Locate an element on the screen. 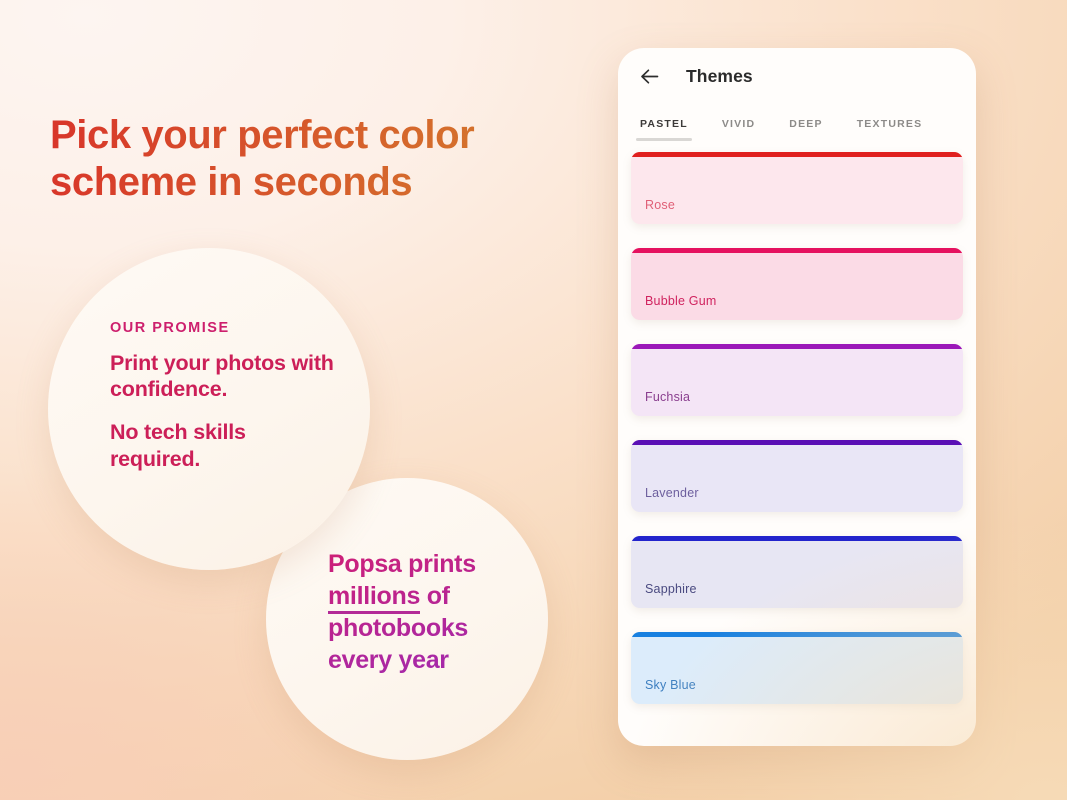 The height and width of the screenshot is (800, 1067). theme-category-tabs: PASTEL VIVID DEEP TEXTURES is located at coordinates (797, 122).